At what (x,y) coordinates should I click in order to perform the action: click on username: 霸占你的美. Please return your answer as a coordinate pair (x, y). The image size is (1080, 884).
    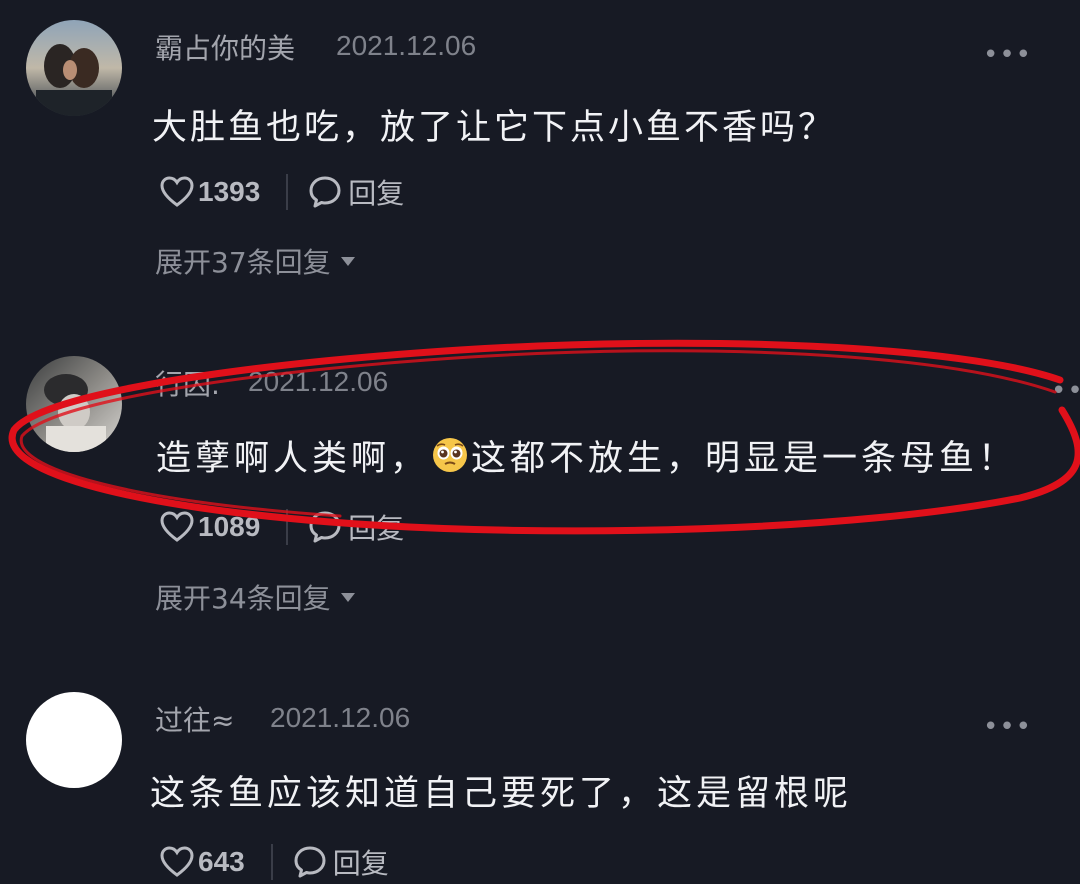
    Looking at the image, I should click on (225, 47).